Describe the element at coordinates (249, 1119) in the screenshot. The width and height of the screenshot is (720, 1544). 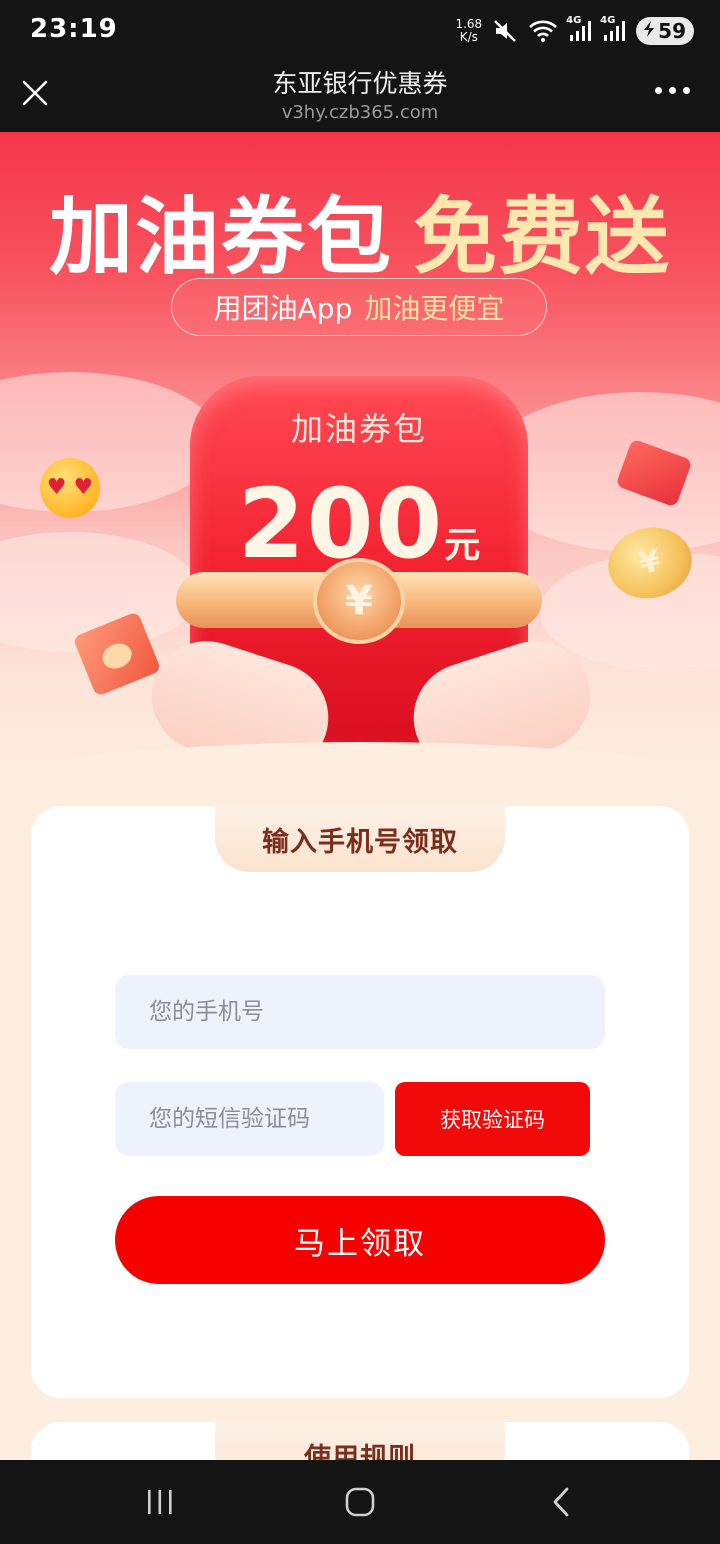
I see `sms-code-input` at that location.